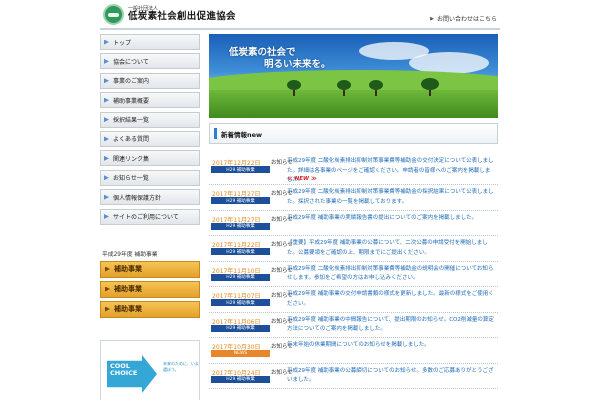 The height and width of the screenshot is (400, 600). I want to click on hero-field, so click(353, 104).